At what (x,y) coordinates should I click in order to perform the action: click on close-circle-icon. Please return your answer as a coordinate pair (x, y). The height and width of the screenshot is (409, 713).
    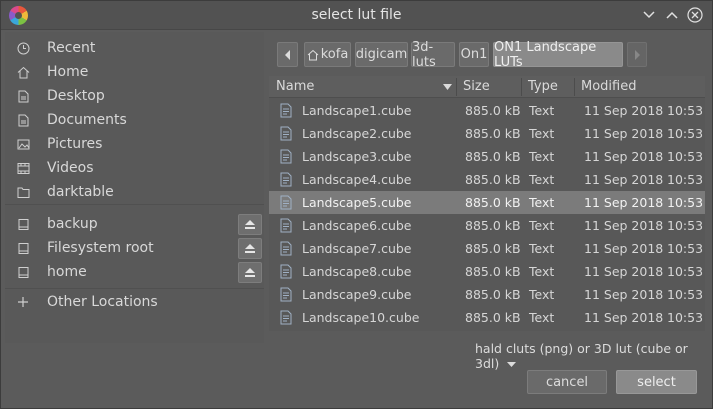
    Looking at the image, I should click on (695, 15).